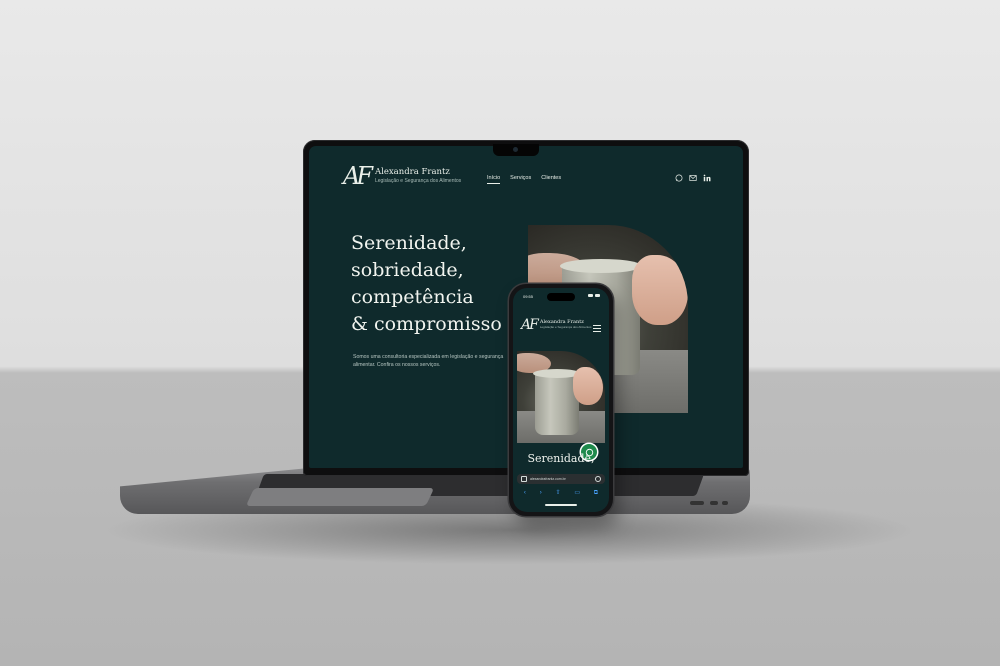  I want to click on browser-url-bar: alexandrafrantz.com.br, so click(561, 479).